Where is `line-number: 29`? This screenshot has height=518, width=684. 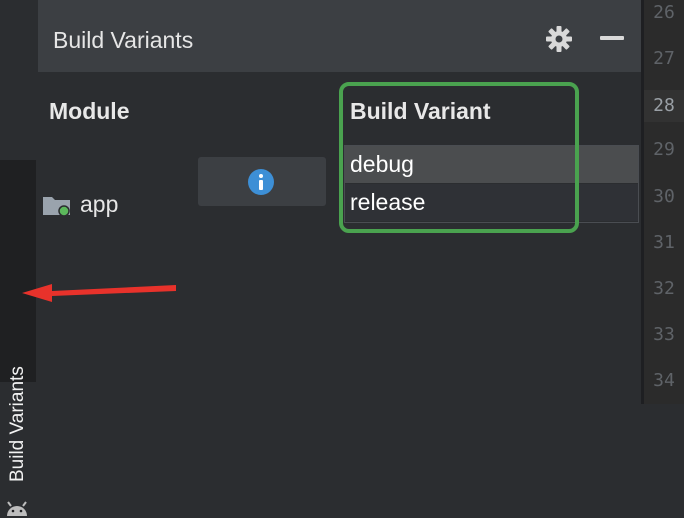
line-number: 29 is located at coordinates (664, 149).